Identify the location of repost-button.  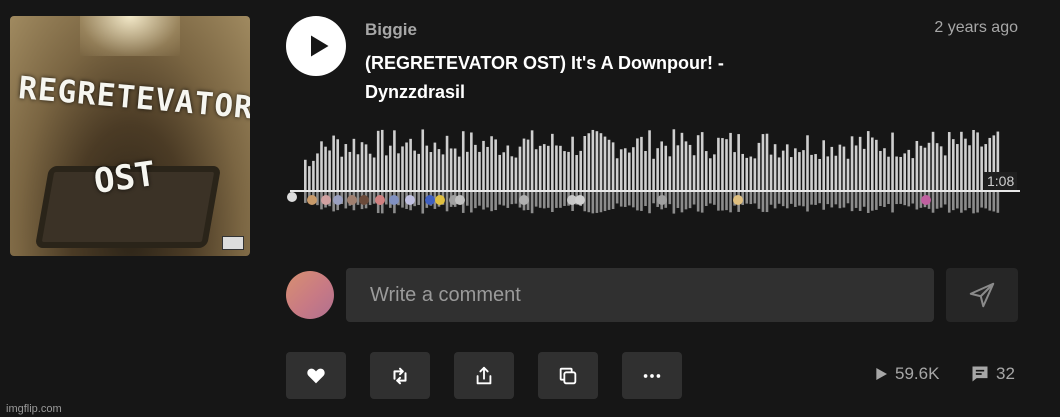
(400, 375).